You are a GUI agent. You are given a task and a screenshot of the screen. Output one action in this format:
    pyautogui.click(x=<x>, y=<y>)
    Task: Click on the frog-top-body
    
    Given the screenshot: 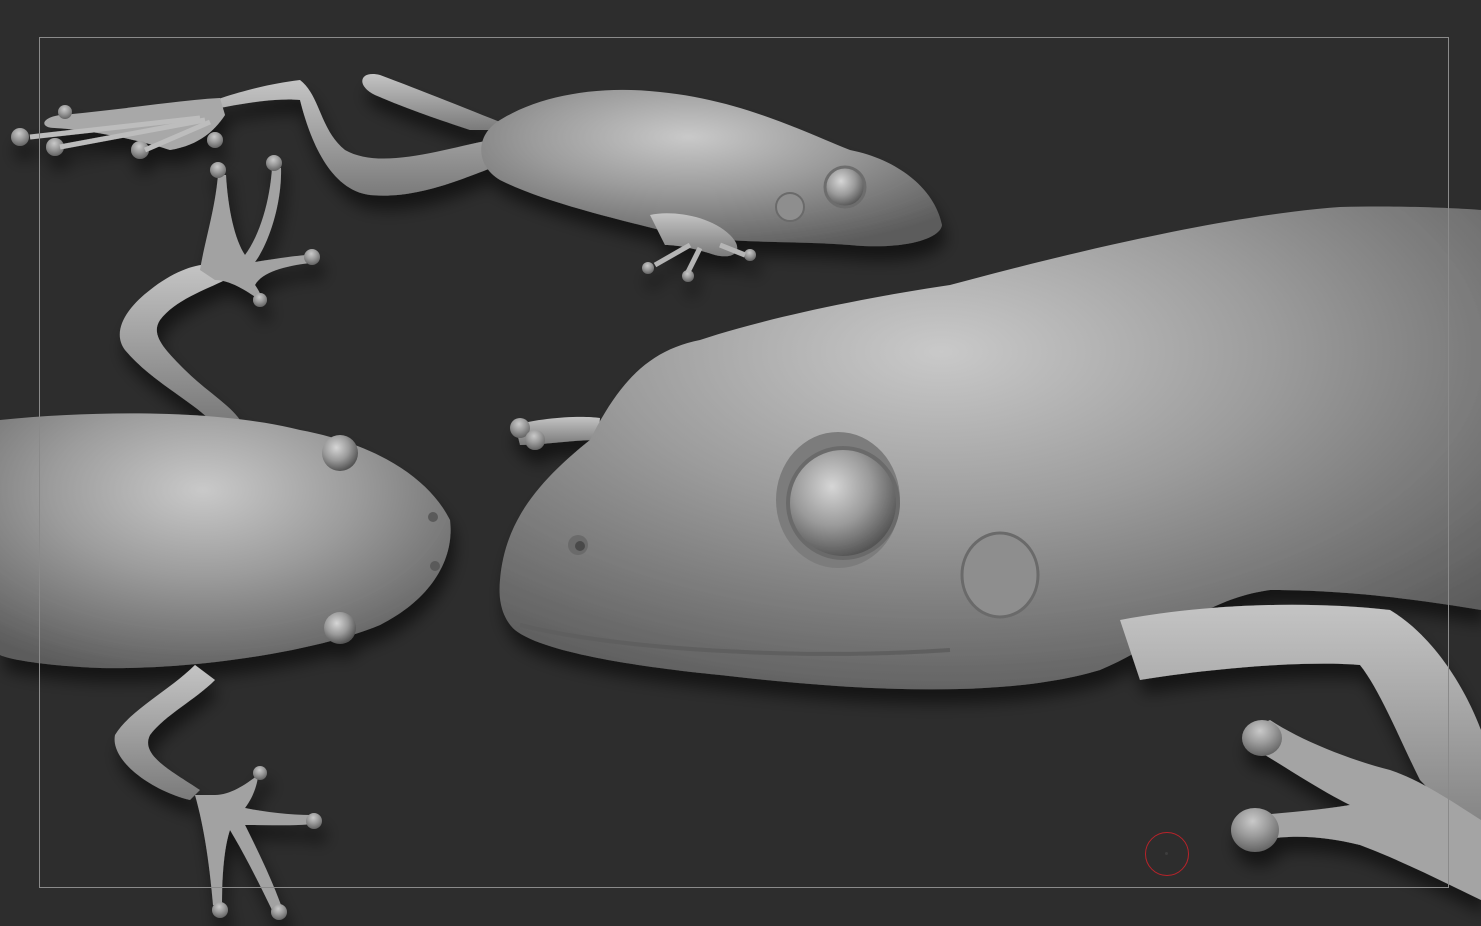 What is the action you would take?
    pyautogui.click(x=225, y=541)
    